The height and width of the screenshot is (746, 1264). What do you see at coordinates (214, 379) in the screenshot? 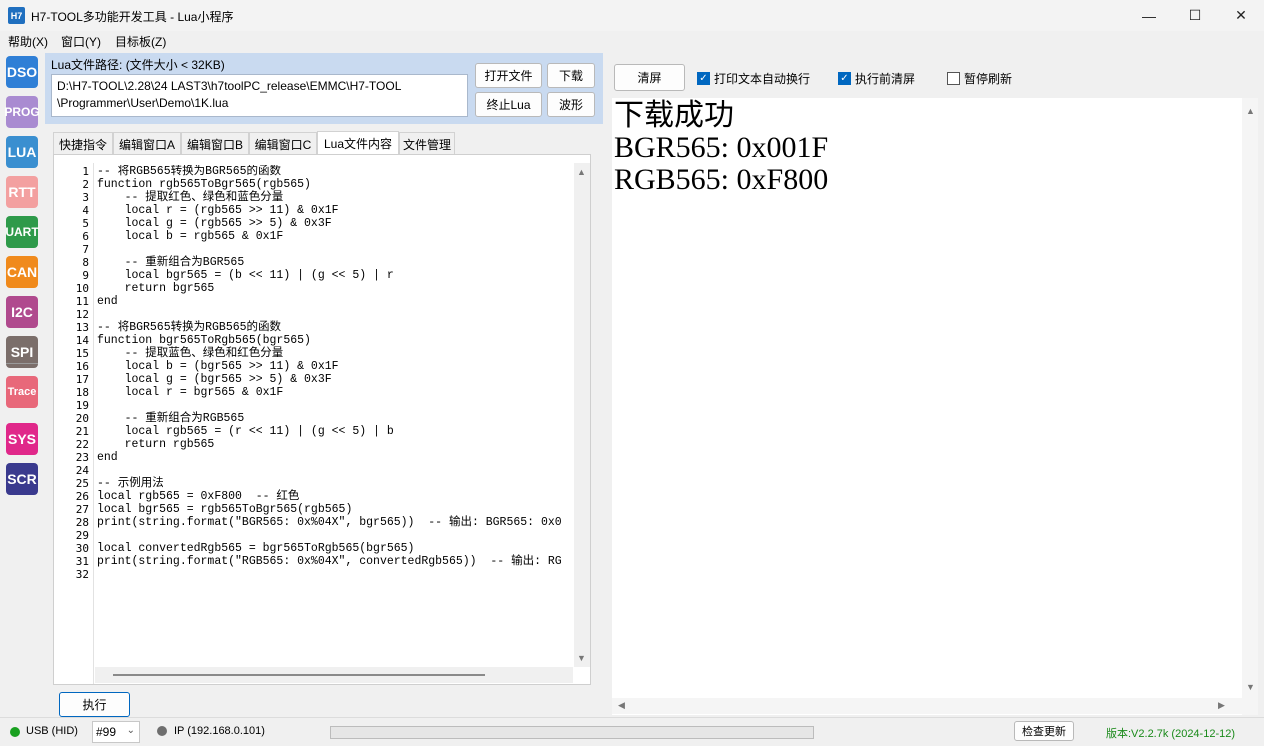
I see `code-line: local g = (bgr565 >> 5) & 0x3F` at bounding box center [214, 379].